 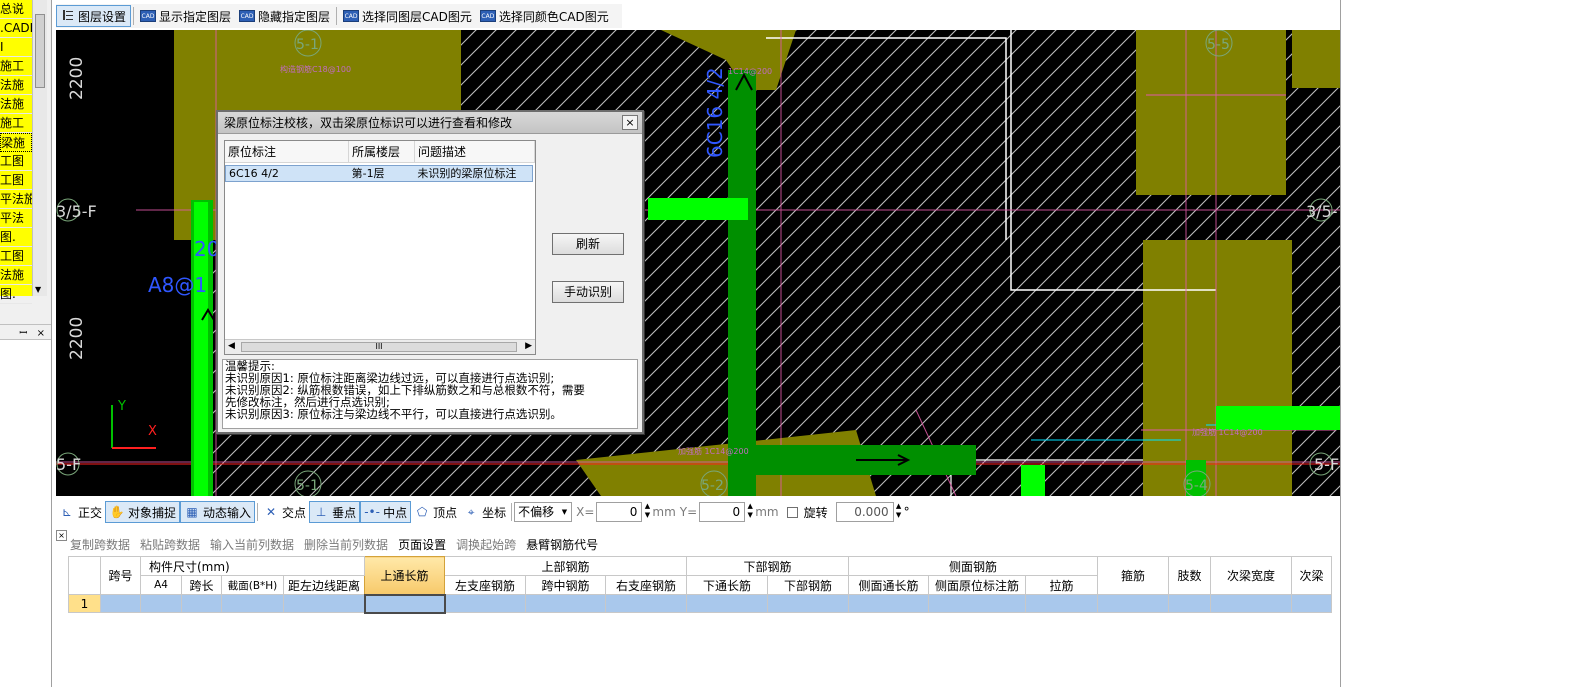 I want to click on bottom-through-rebar-header: 下通长筋, so click(x=727, y=585).